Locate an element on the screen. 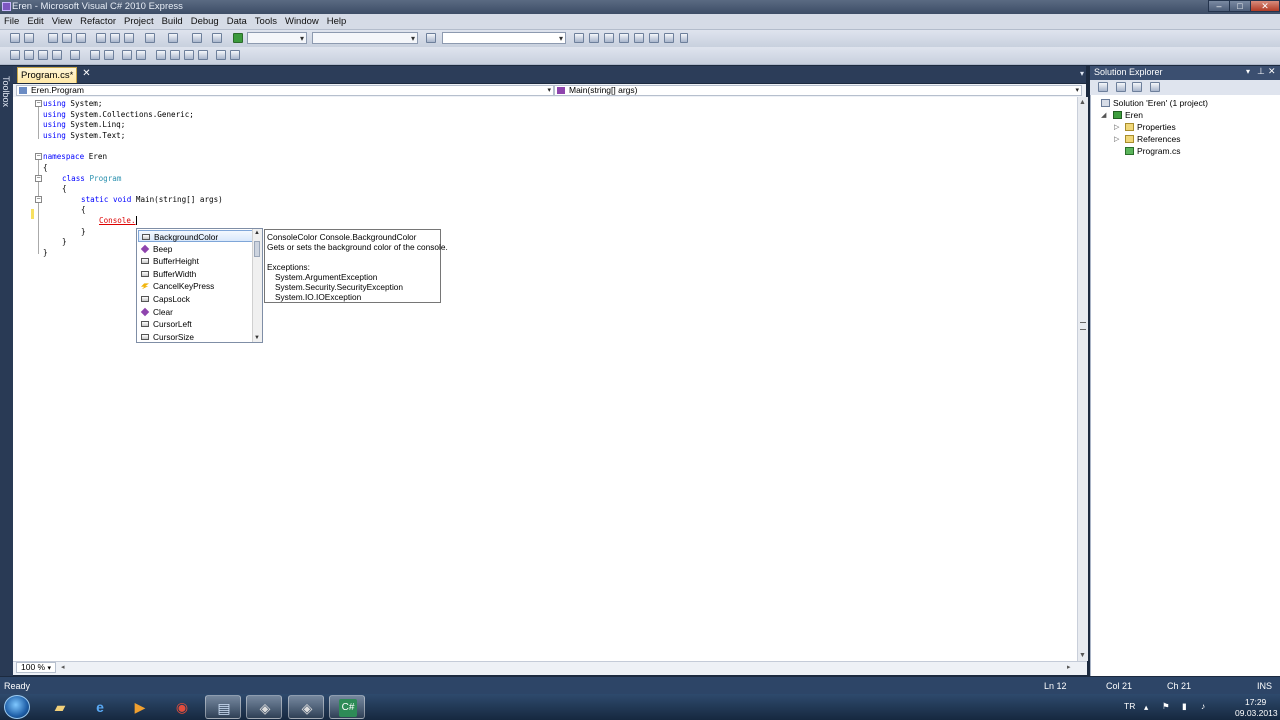 Image resolution: width=1280 pixels, height=720 pixels. add-item-icon is located at coordinates (29, 38).